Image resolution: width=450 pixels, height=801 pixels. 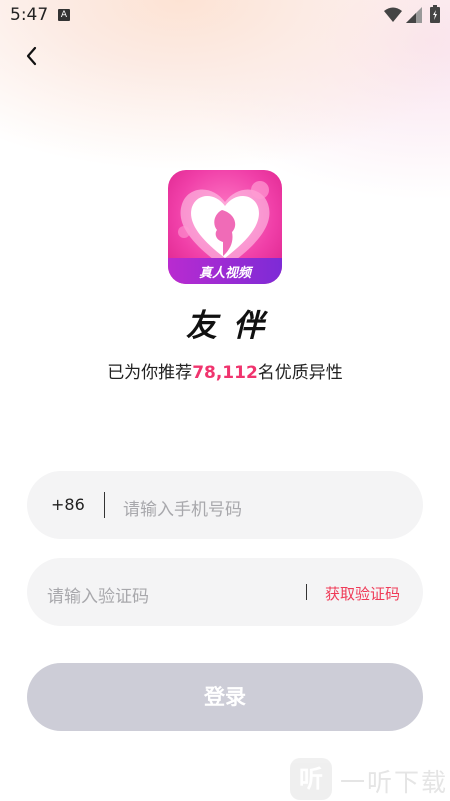 I want to click on logo-ribbon-text: 真人视频, so click(x=224, y=273).